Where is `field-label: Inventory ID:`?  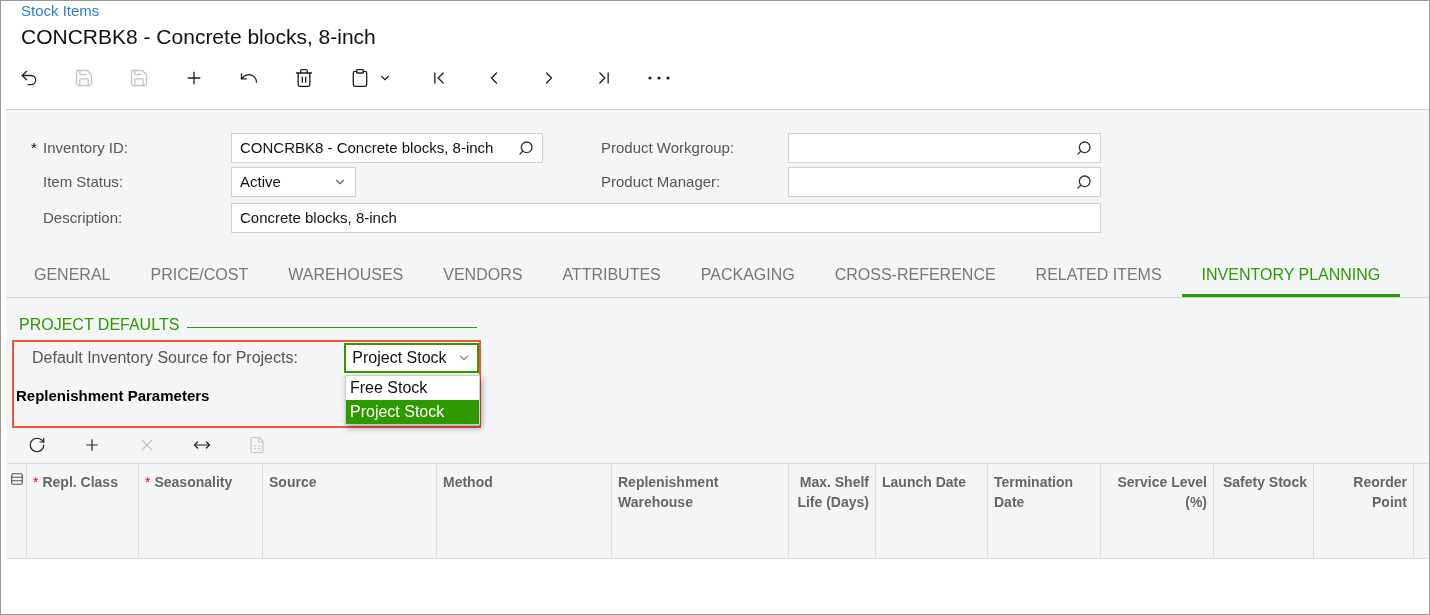
field-label: Inventory ID: is located at coordinates (86, 147).